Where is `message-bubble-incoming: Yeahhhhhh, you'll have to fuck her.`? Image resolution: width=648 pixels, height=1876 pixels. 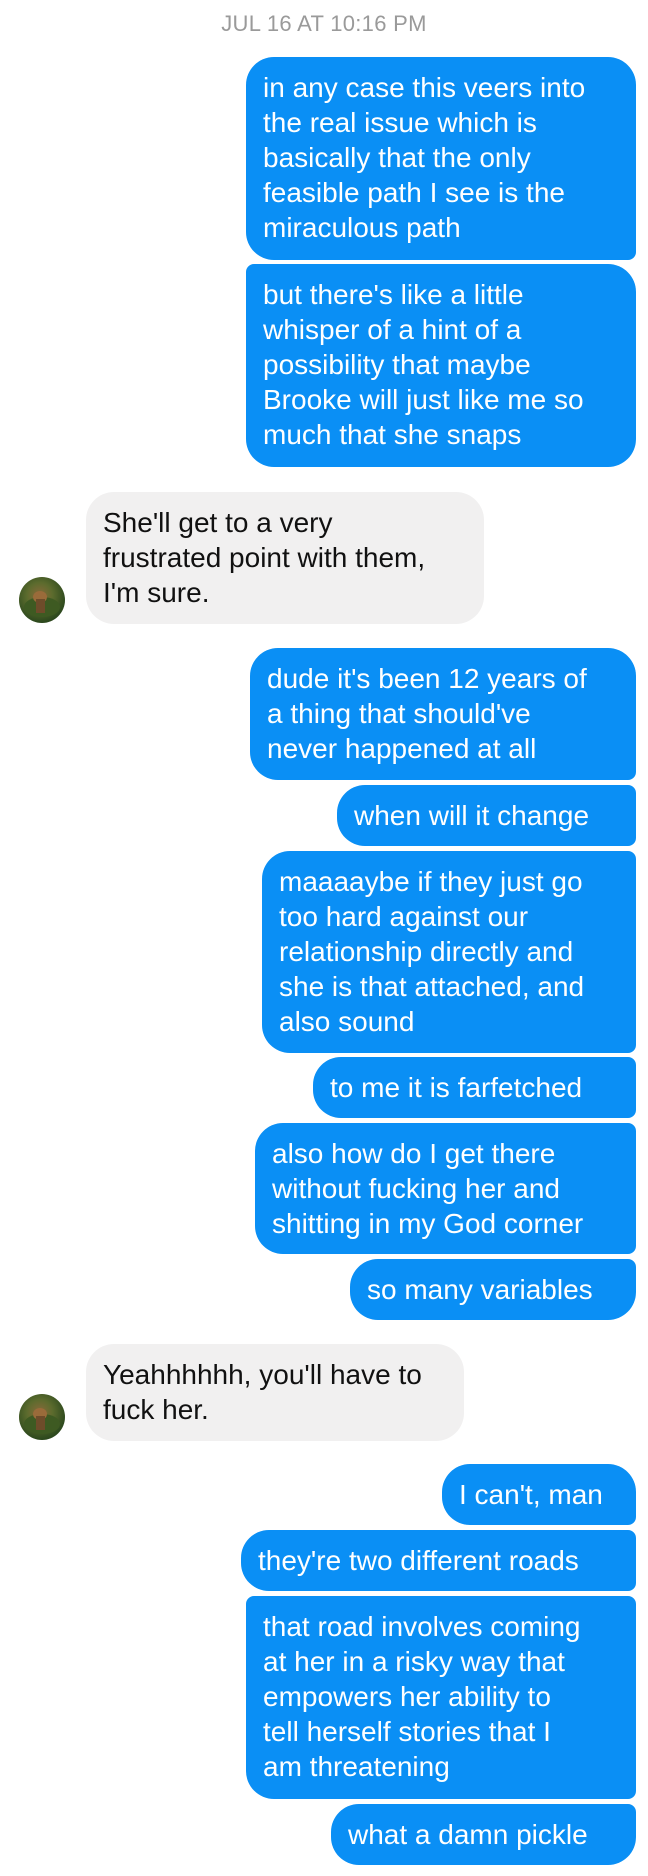 message-bubble-incoming: Yeahhhhhh, you'll have to fuck her. is located at coordinates (275, 1392).